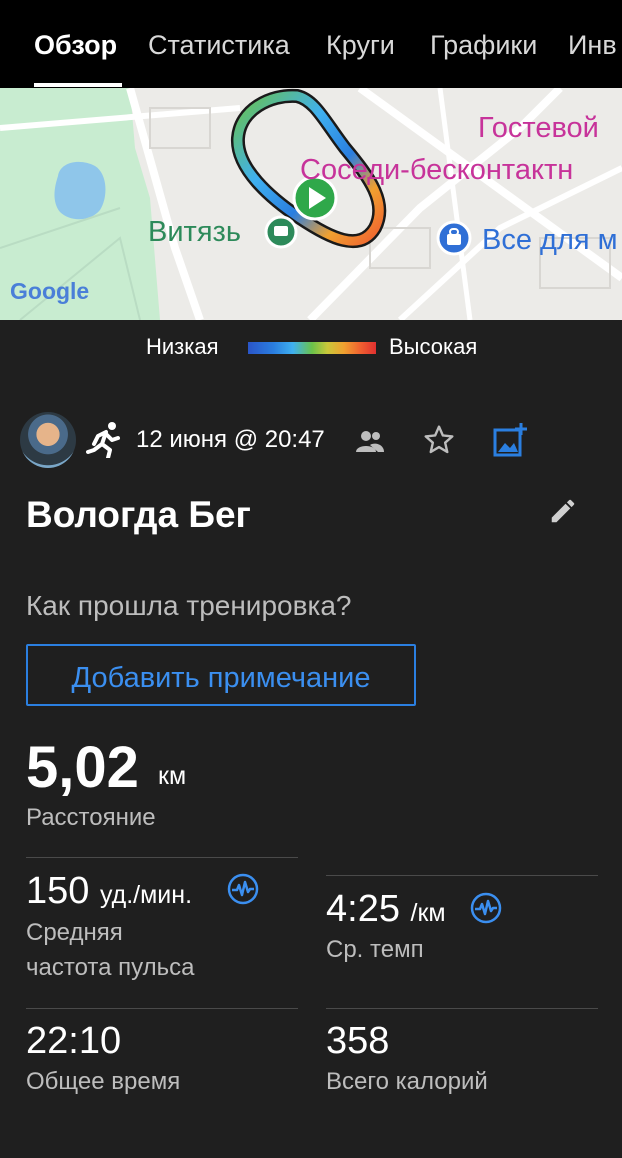 This screenshot has width=622, height=1158. What do you see at coordinates (74, 932) in the screenshot?
I see `avg-hr-label-line1: Средняя` at bounding box center [74, 932].